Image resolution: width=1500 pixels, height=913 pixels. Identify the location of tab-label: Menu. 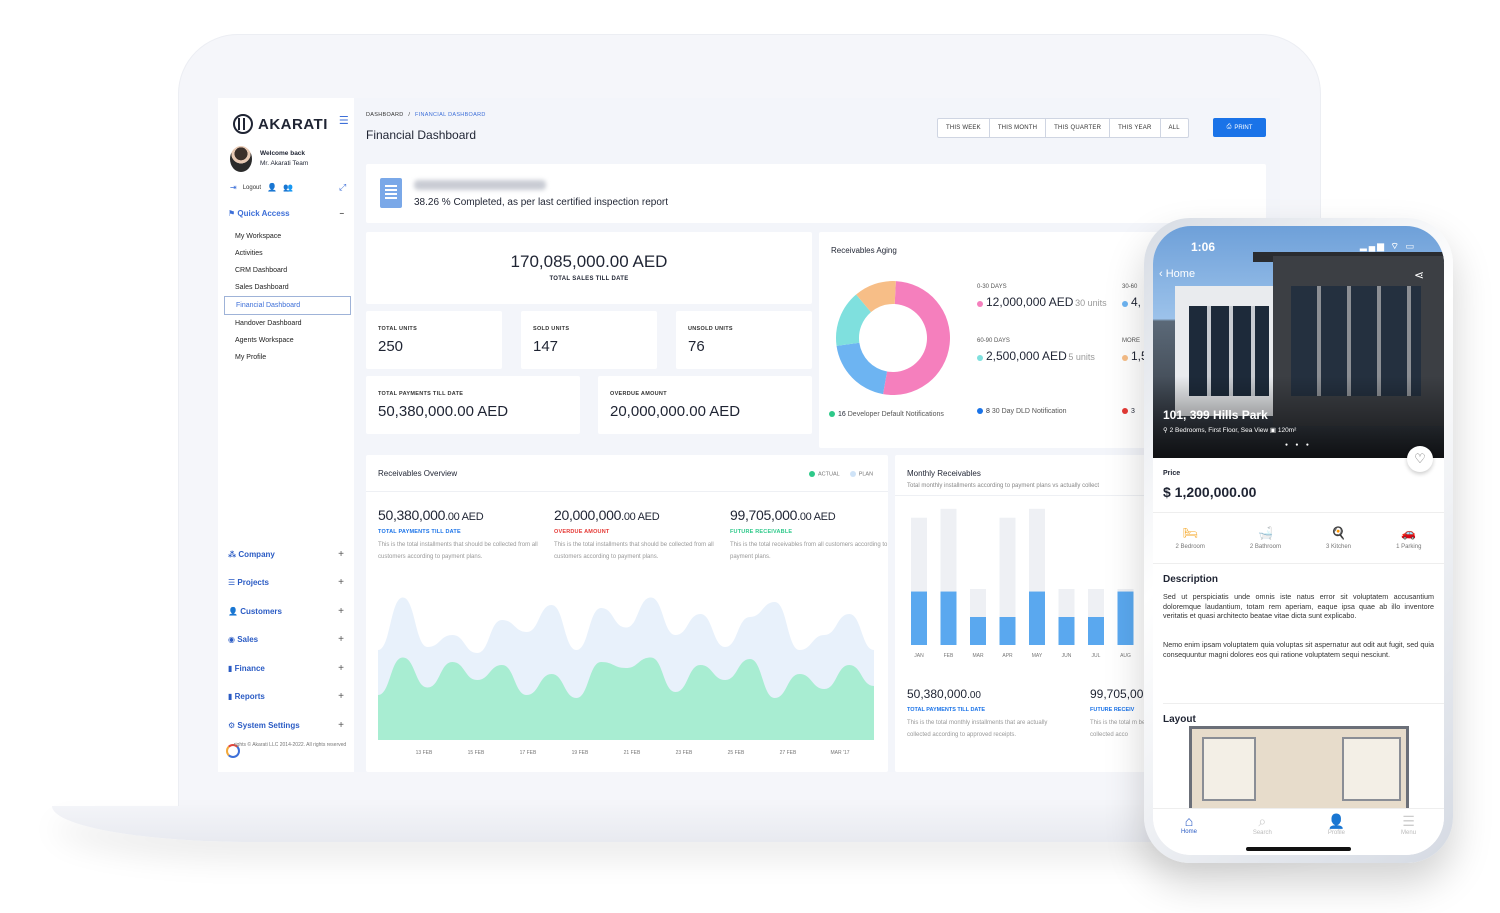
(1409, 833).